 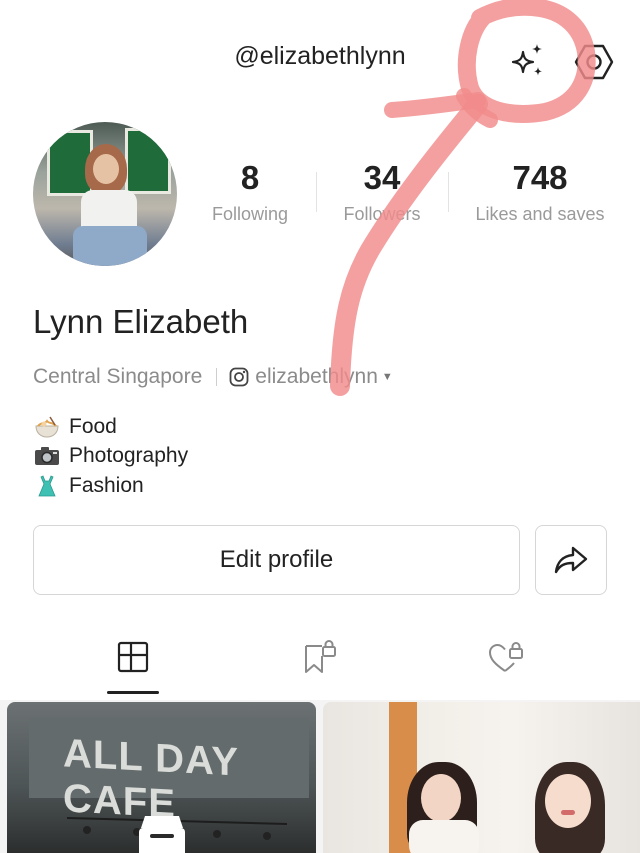 I want to click on bookmark-lock-icon, so click(x=320, y=656).